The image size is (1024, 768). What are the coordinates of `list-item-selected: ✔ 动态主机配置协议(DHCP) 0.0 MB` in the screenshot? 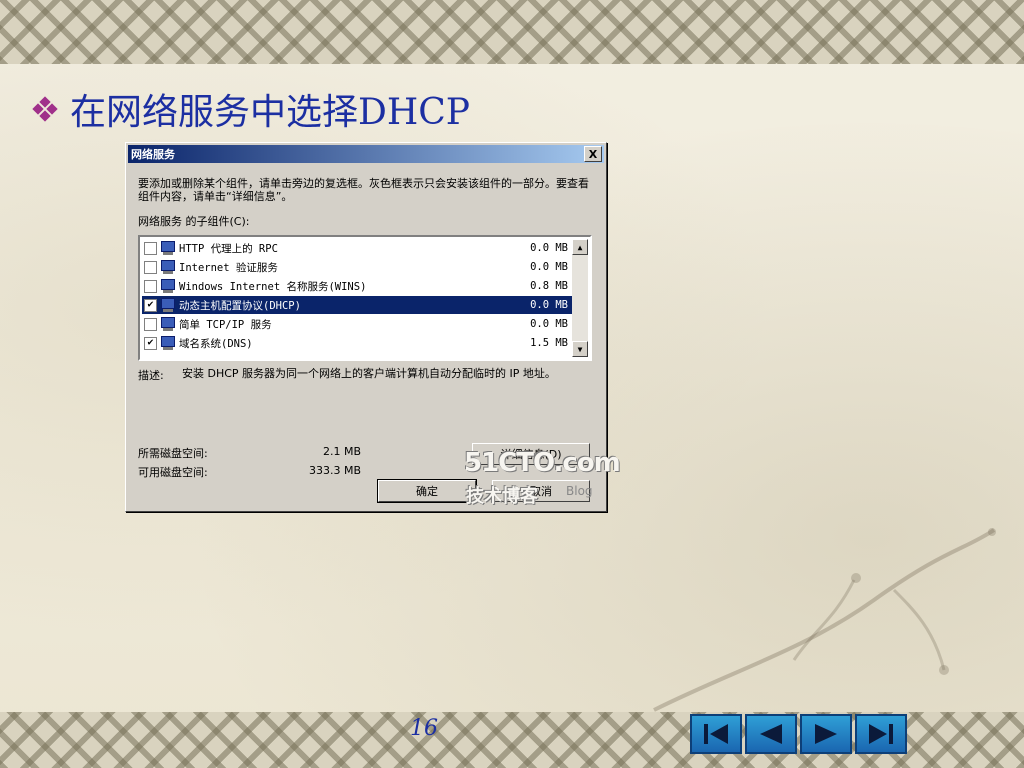 It's located at (357, 305).